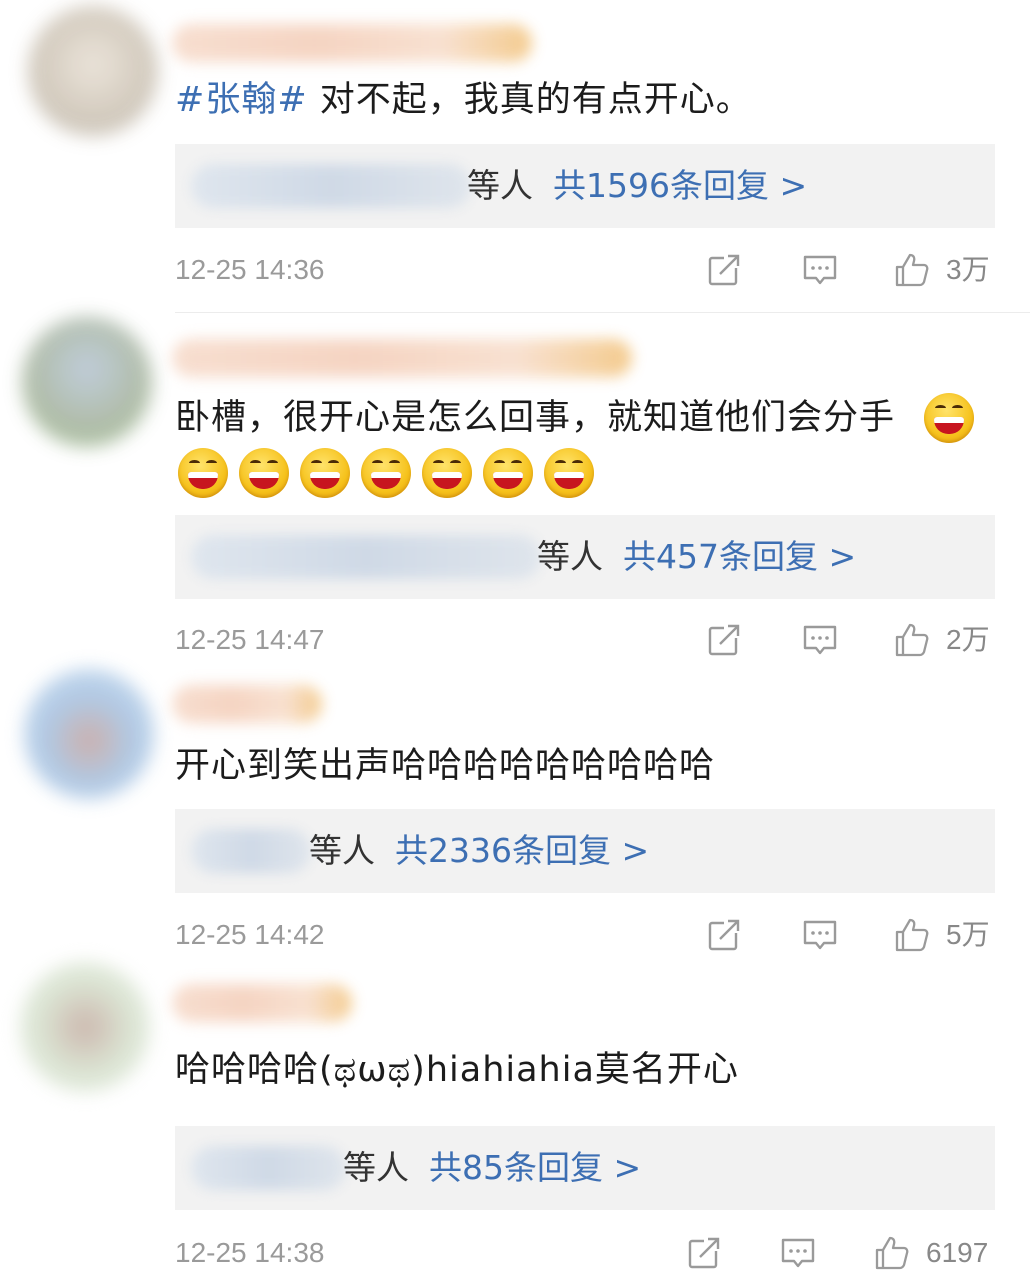 Image resolution: width=1030 pixels, height=1280 pixels. I want to click on timestamp: 12-25 14:38, so click(250, 1252).